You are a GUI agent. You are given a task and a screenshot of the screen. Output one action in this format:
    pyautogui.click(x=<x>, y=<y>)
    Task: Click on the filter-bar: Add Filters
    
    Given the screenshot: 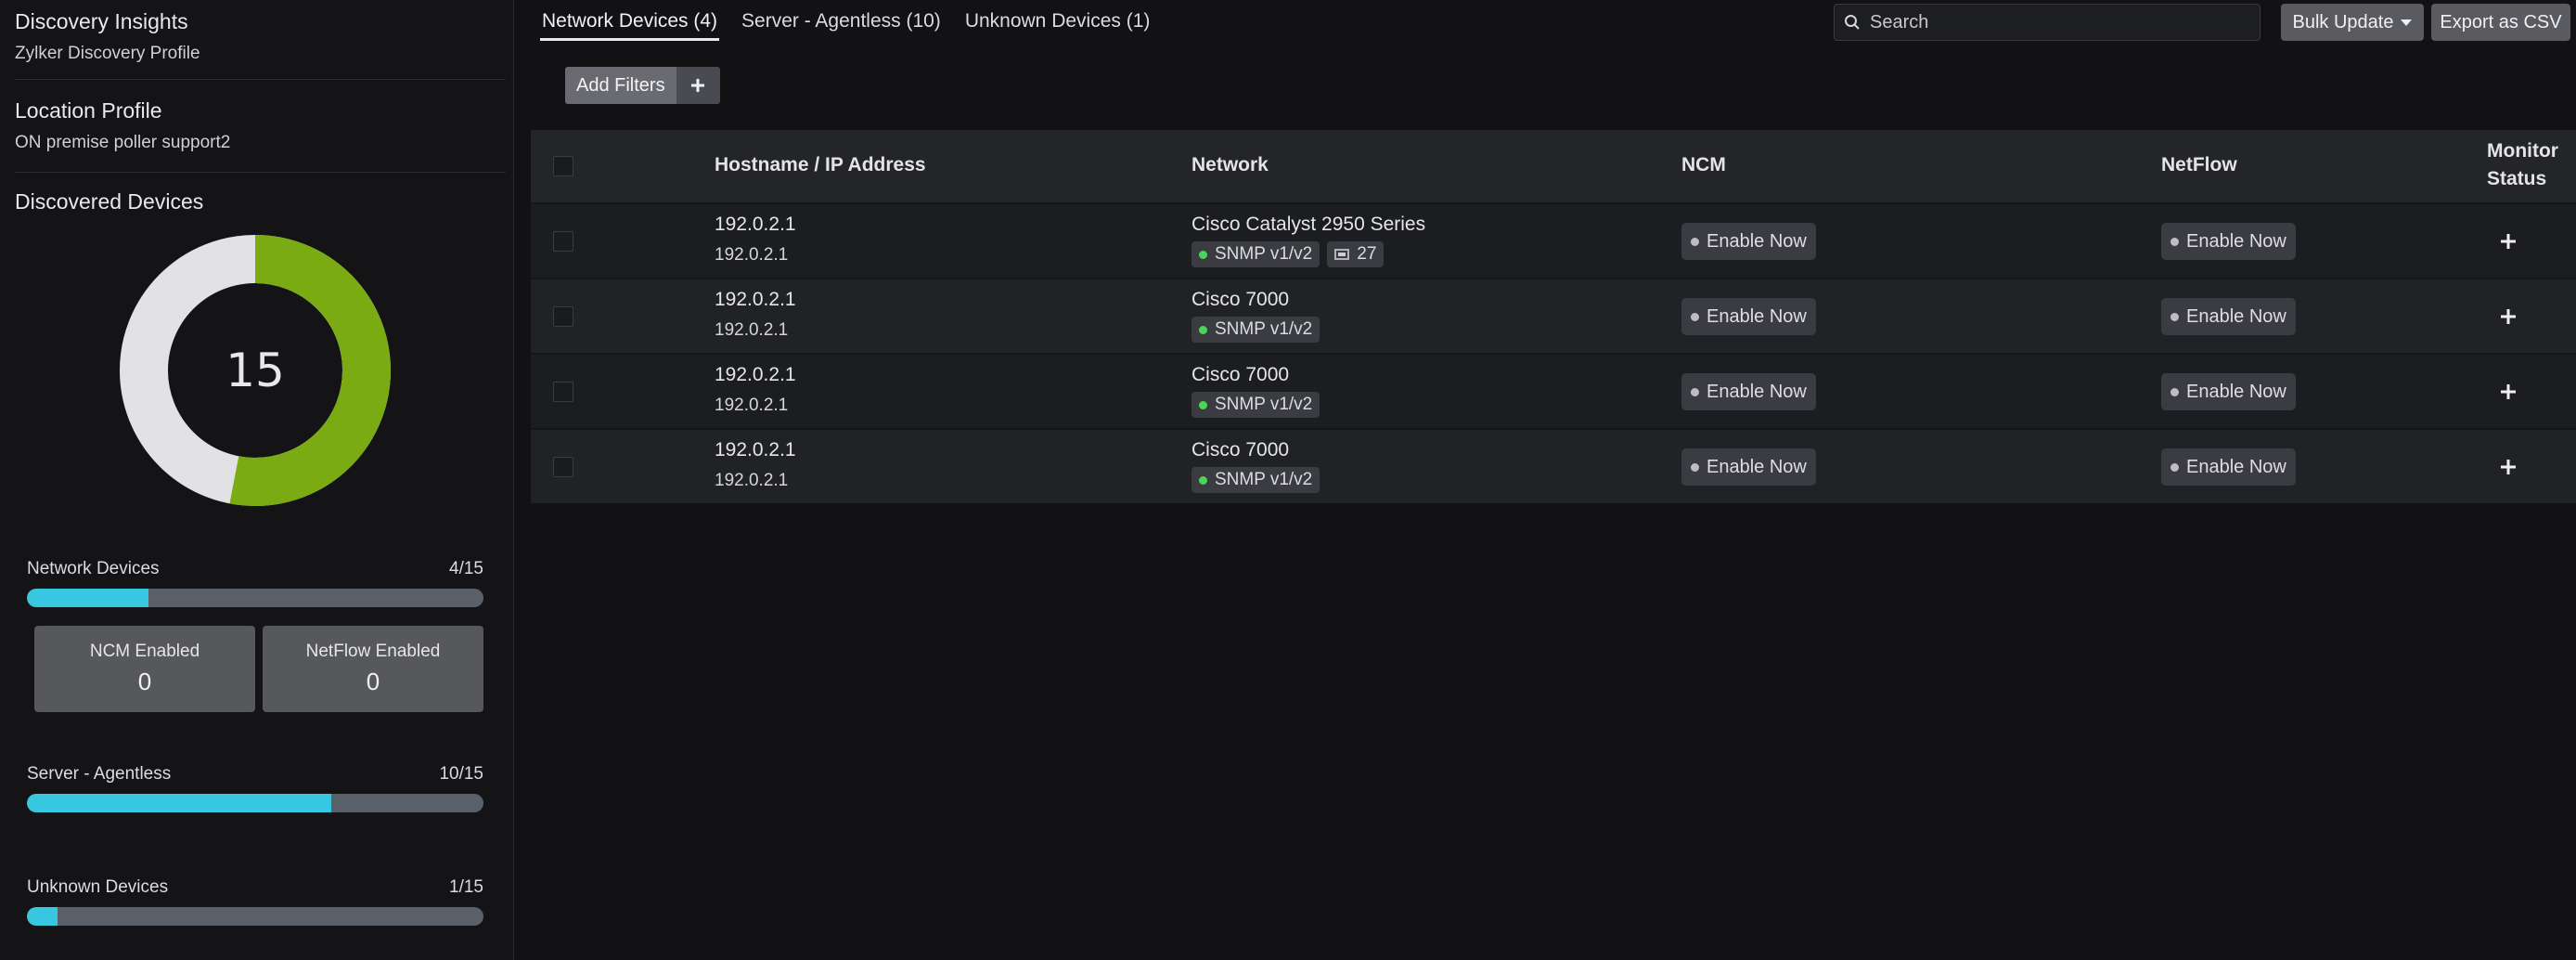 What is the action you would take?
    pyautogui.click(x=642, y=85)
    